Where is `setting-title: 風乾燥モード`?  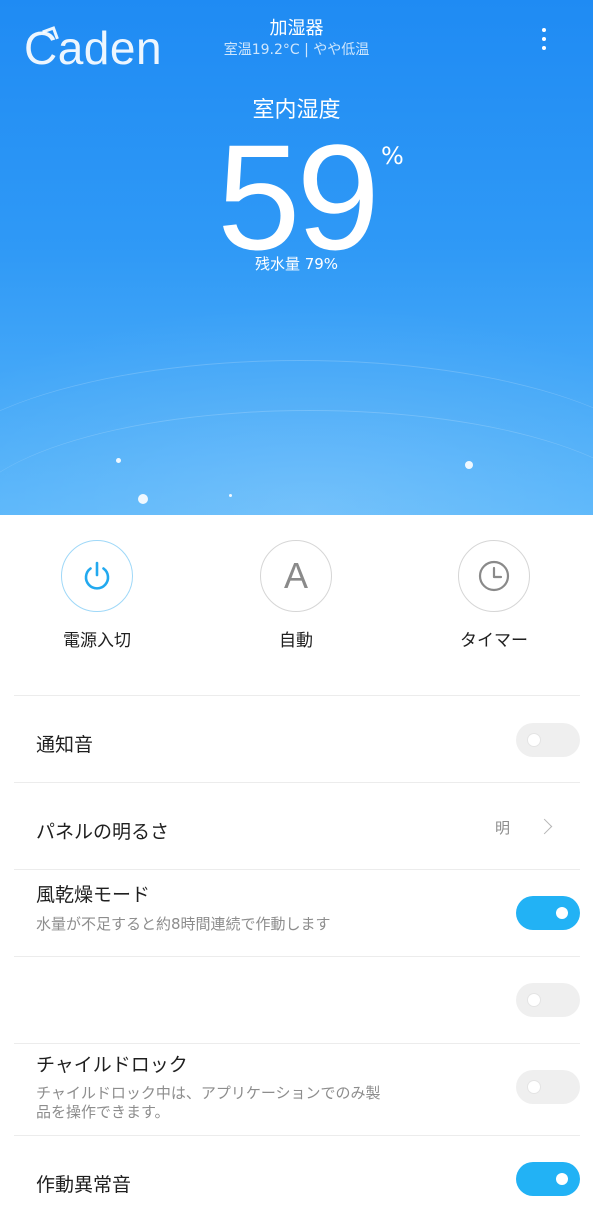 setting-title: 風乾燥モード is located at coordinates (93, 895).